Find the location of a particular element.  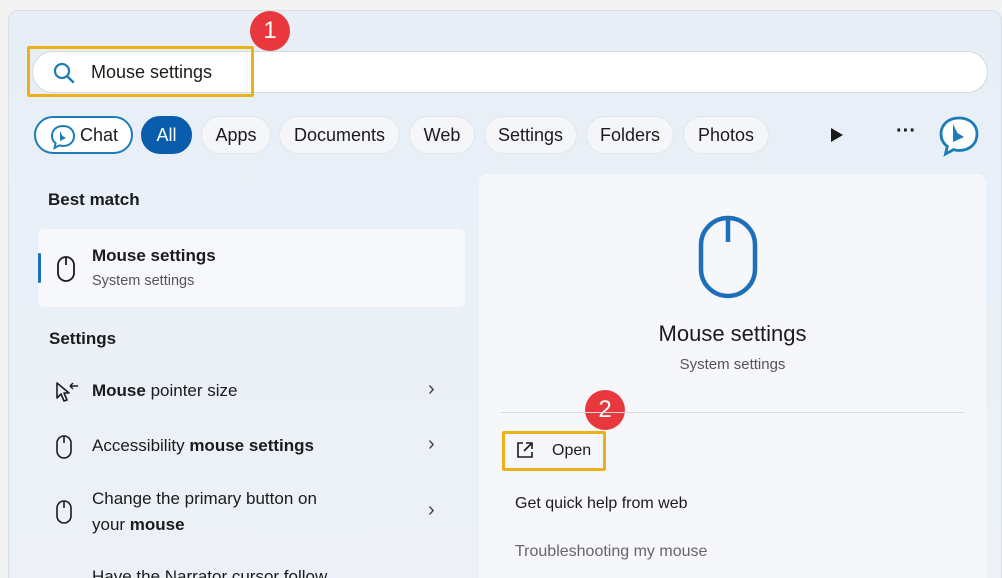

setting-accessibility-mouse: Accessibility mouse settings › is located at coordinates (251, 447).